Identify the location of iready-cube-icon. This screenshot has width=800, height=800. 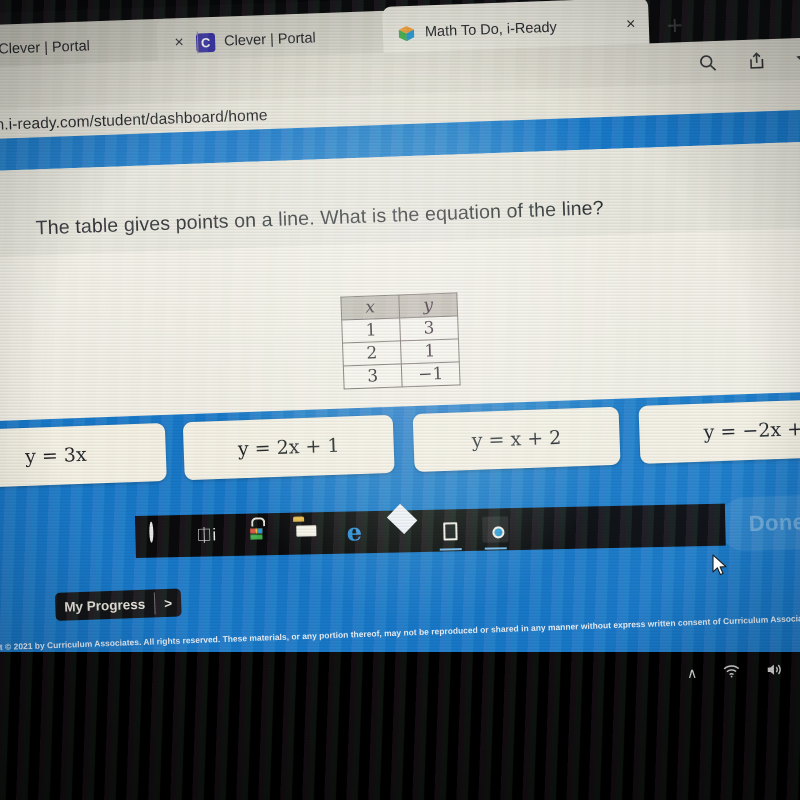
(407, 33).